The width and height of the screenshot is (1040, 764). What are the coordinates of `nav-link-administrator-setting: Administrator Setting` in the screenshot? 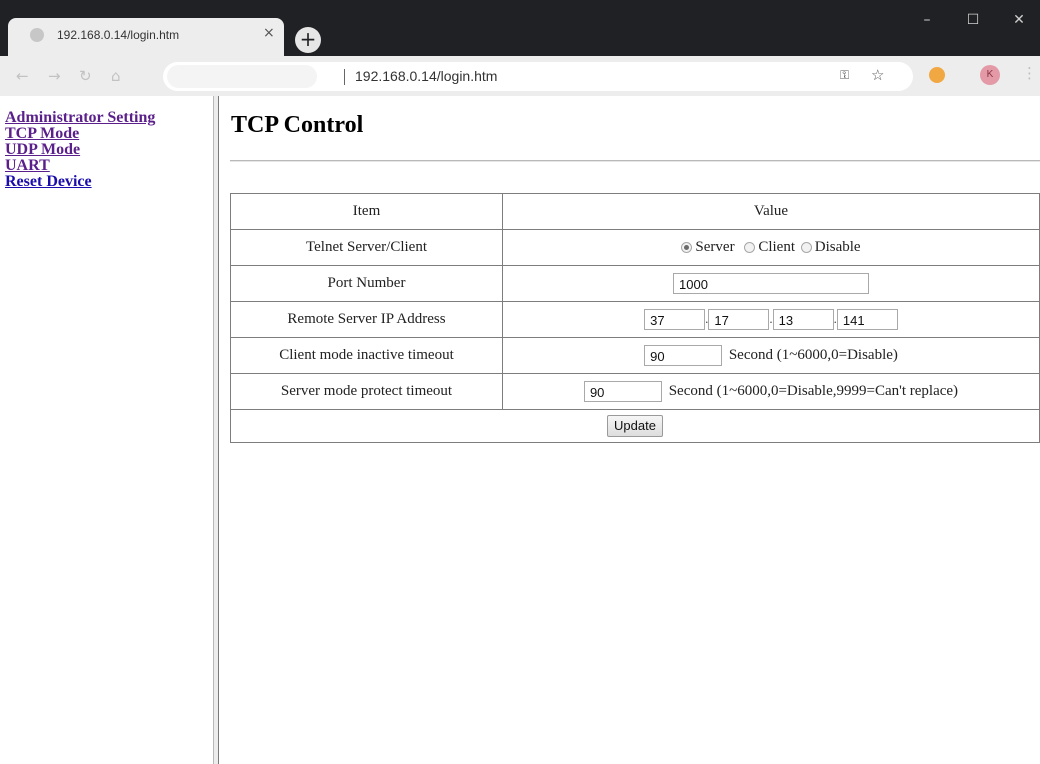 It's located at (80, 118).